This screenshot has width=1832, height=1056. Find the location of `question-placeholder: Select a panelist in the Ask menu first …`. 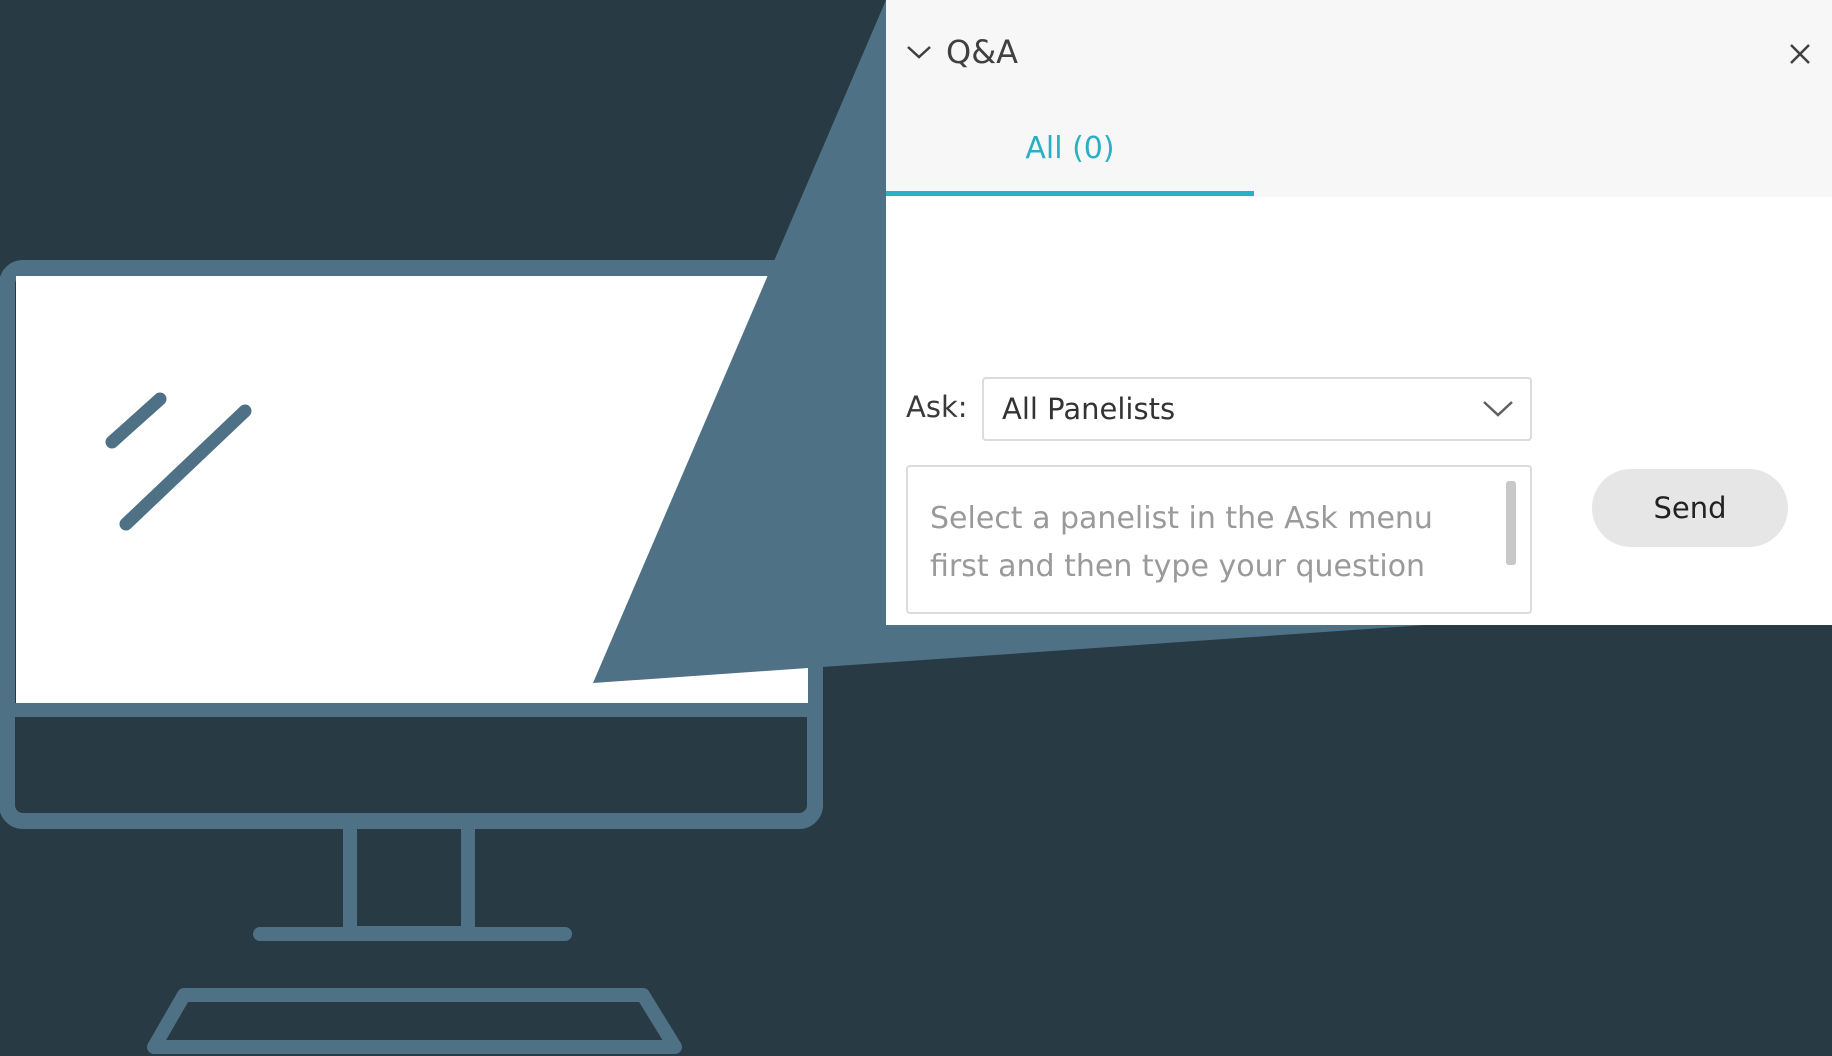

question-placeholder: Select a panelist in the Ask menu first … is located at coordinates (1181, 542).